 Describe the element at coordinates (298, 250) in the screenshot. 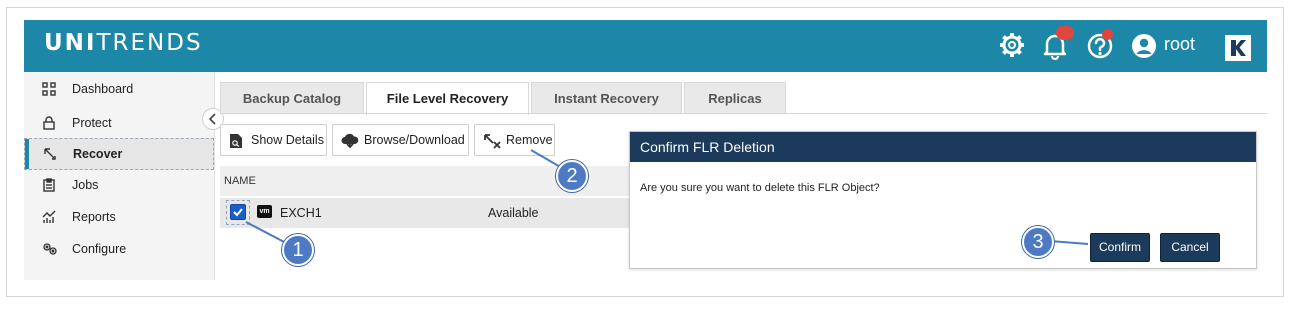

I see `callout-1: 1` at that location.